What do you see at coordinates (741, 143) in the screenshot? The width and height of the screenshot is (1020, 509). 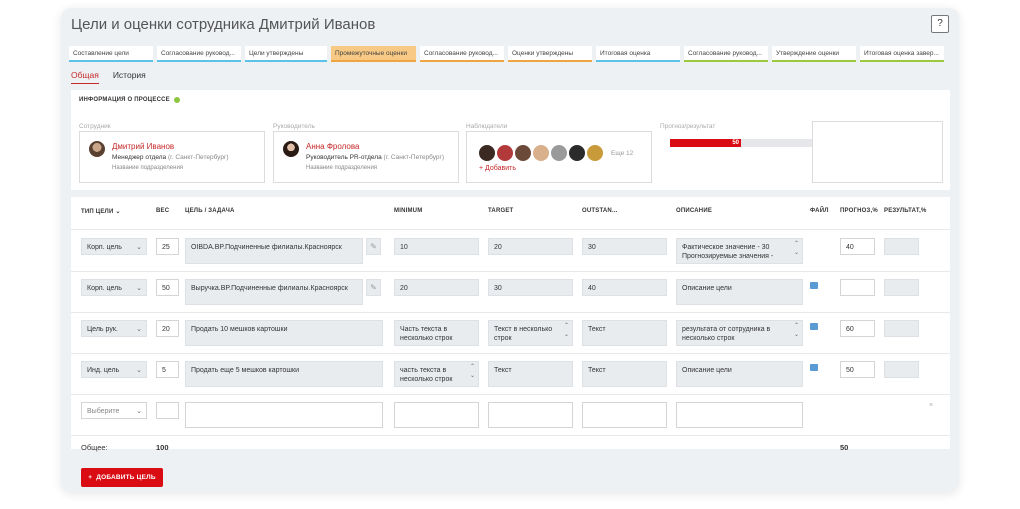 I see `forecast-progress-bar: 50` at bounding box center [741, 143].